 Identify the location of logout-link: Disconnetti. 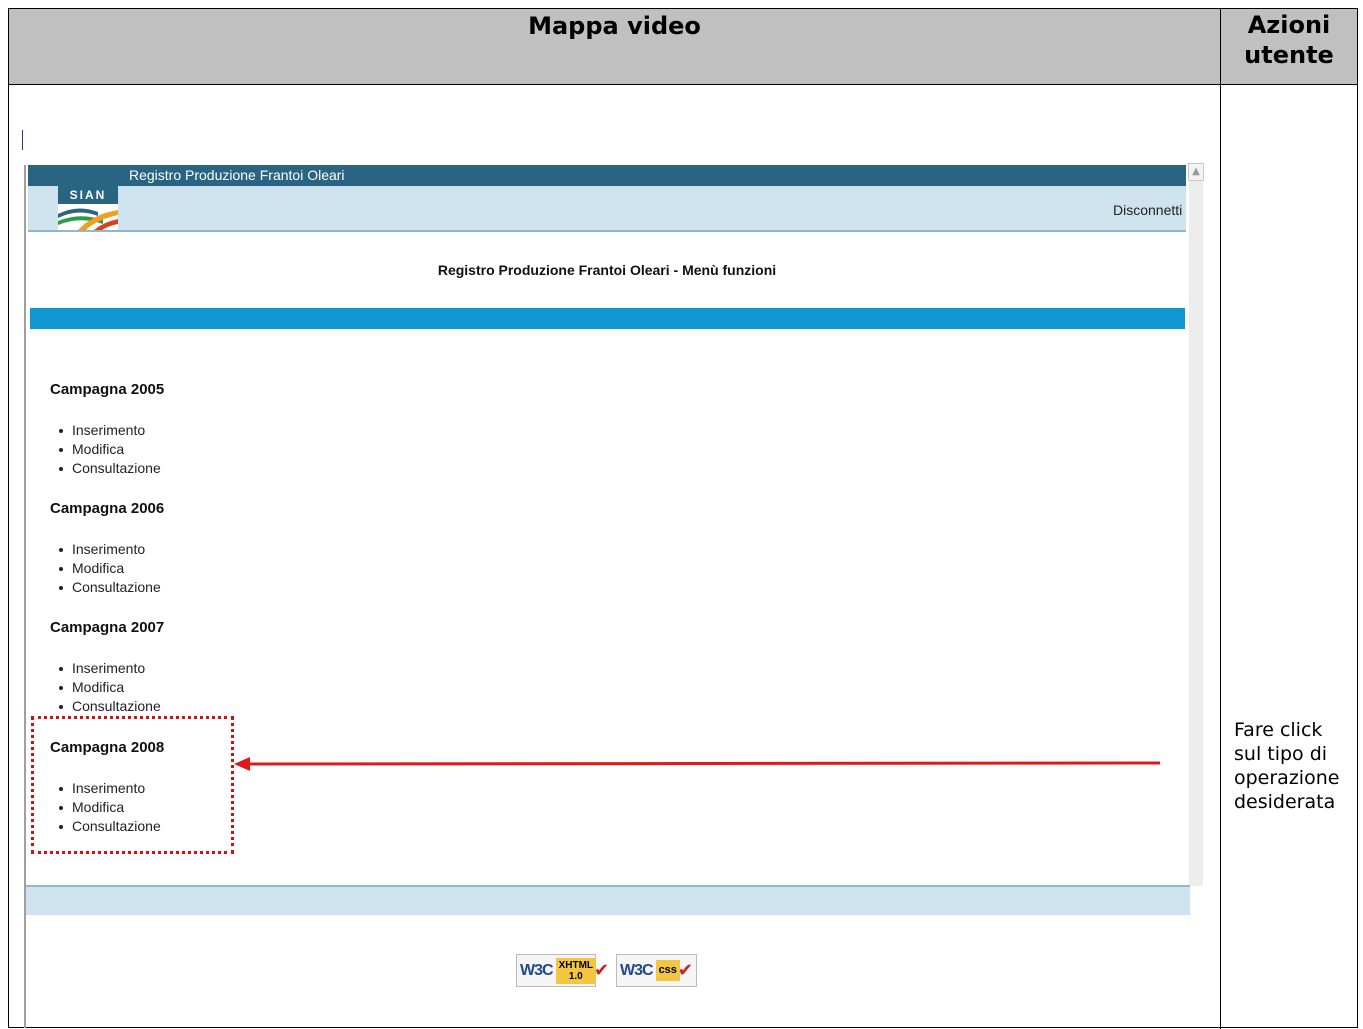
(1147, 210).